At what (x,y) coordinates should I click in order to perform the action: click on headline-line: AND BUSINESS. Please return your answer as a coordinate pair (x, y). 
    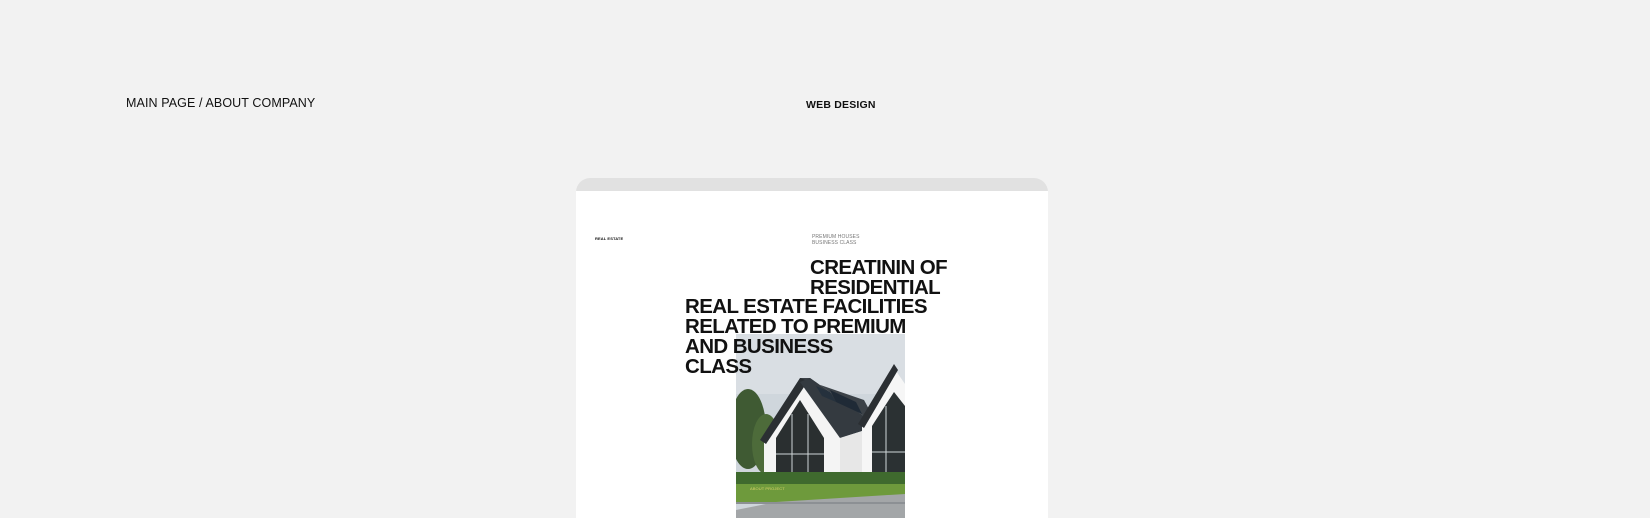
    Looking at the image, I should click on (759, 346).